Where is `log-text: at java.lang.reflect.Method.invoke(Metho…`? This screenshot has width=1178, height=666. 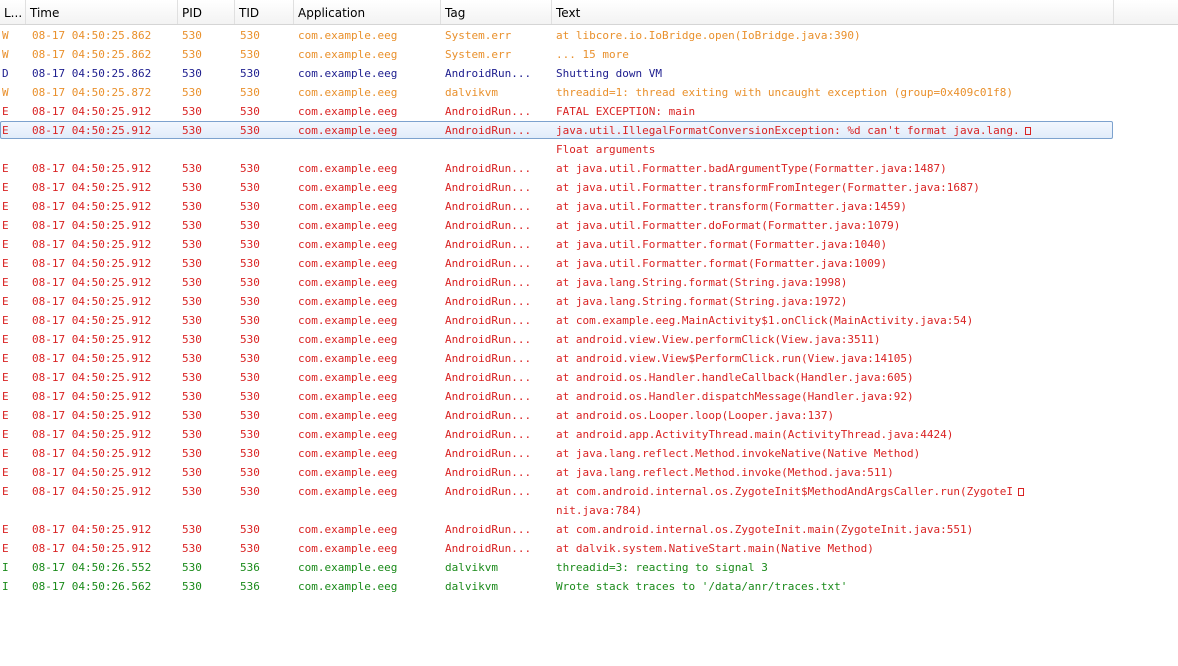 log-text: at java.lang.reflect.Method.invoke(Metho… is located at coordinates (816, 472).